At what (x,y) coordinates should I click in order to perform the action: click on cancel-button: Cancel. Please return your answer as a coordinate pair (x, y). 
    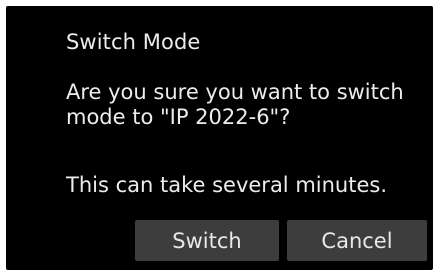
    Looking at the image, I should click on (357, 240).